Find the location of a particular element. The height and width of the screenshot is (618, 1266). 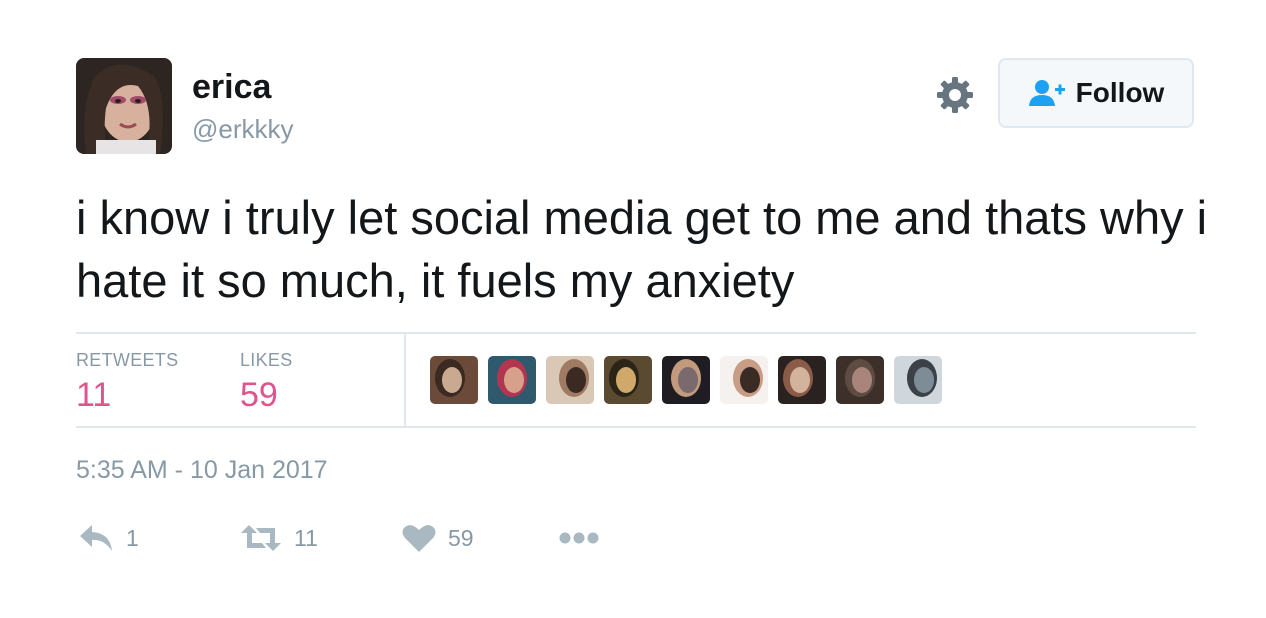

follow-label: Follow is located at coordinates (1120, 92).